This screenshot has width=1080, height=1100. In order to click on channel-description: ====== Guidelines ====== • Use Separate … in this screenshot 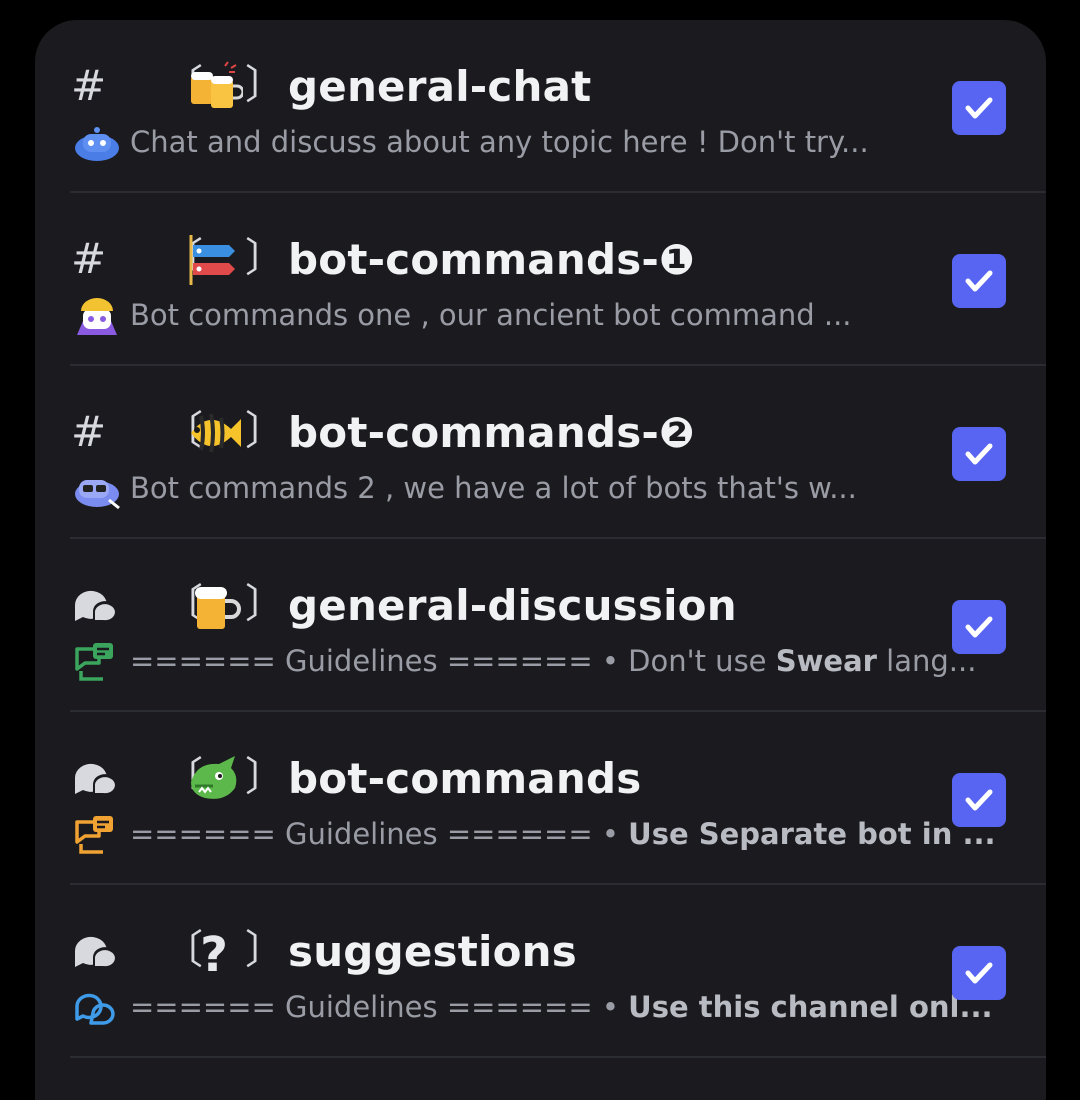, I will do `click(563, 834)`.